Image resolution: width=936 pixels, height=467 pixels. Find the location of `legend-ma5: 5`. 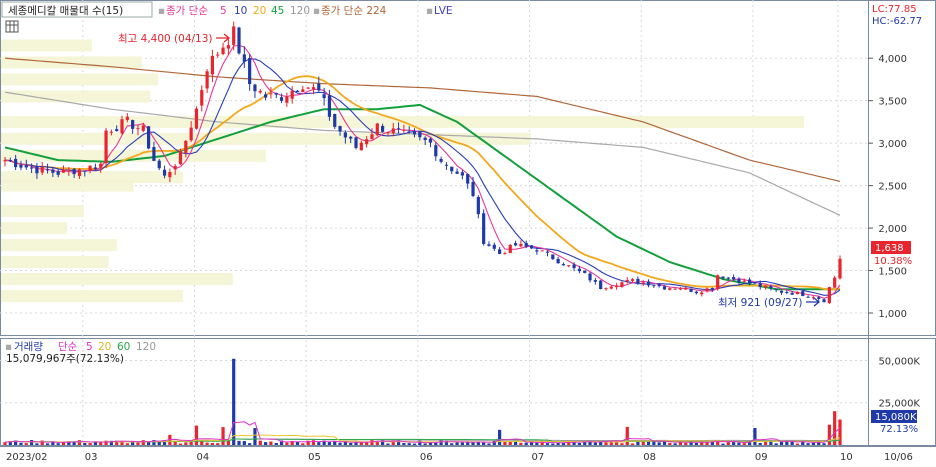

legend-ma5: 5 is located at coordinates (223, 11).